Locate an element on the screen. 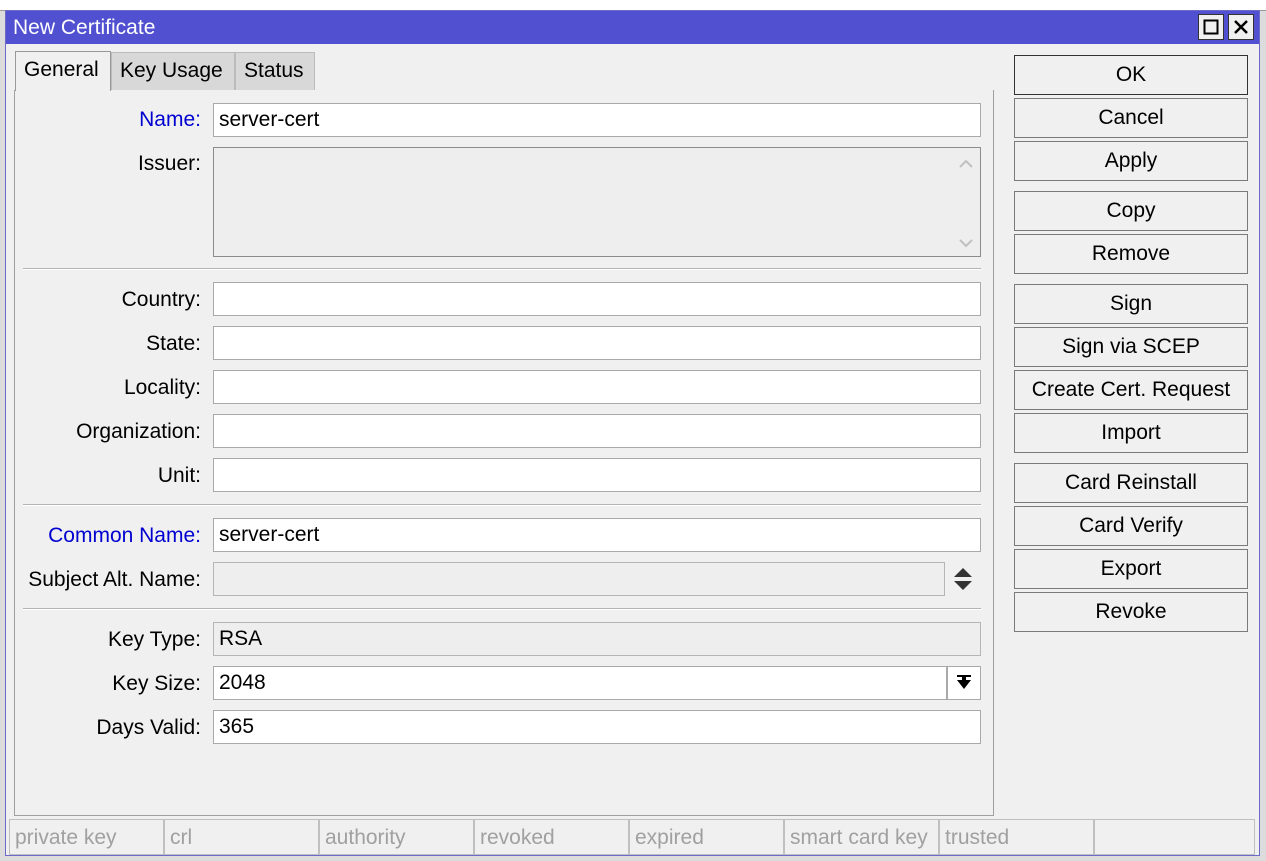 The height and width of the screenshot is (861, 1266). issuer-field is located at coordinates (597, 202).